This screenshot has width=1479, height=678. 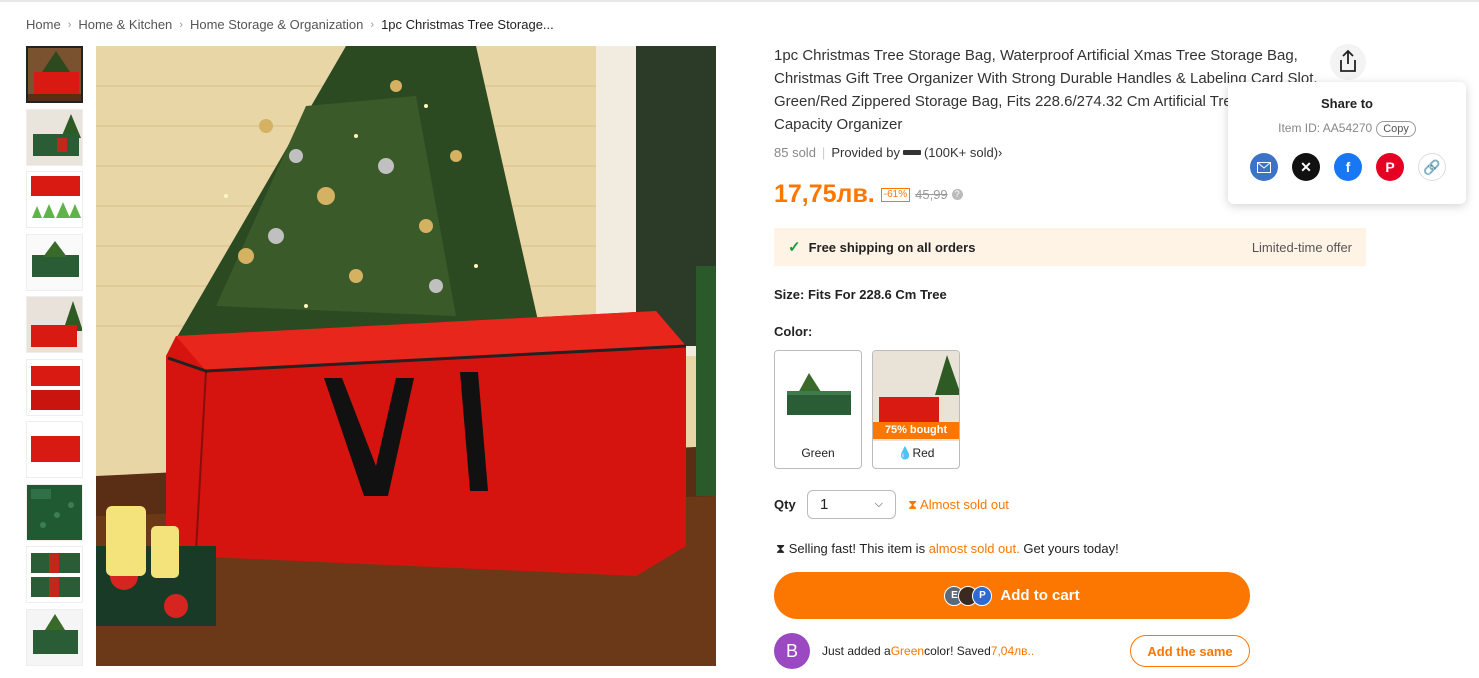 I want to click on qty-select: 1 ⌵, so click(x=851, y=504).